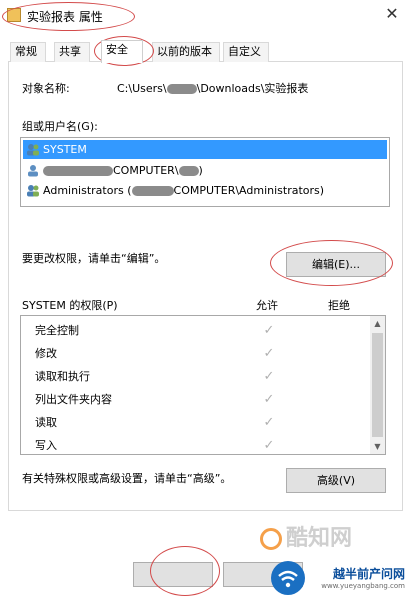 This screenshot has width=411, height=600. Describe the element at coordinates (60, 126) in the screenshot. I see `groups-label: 组或用户名(G):` at that location.